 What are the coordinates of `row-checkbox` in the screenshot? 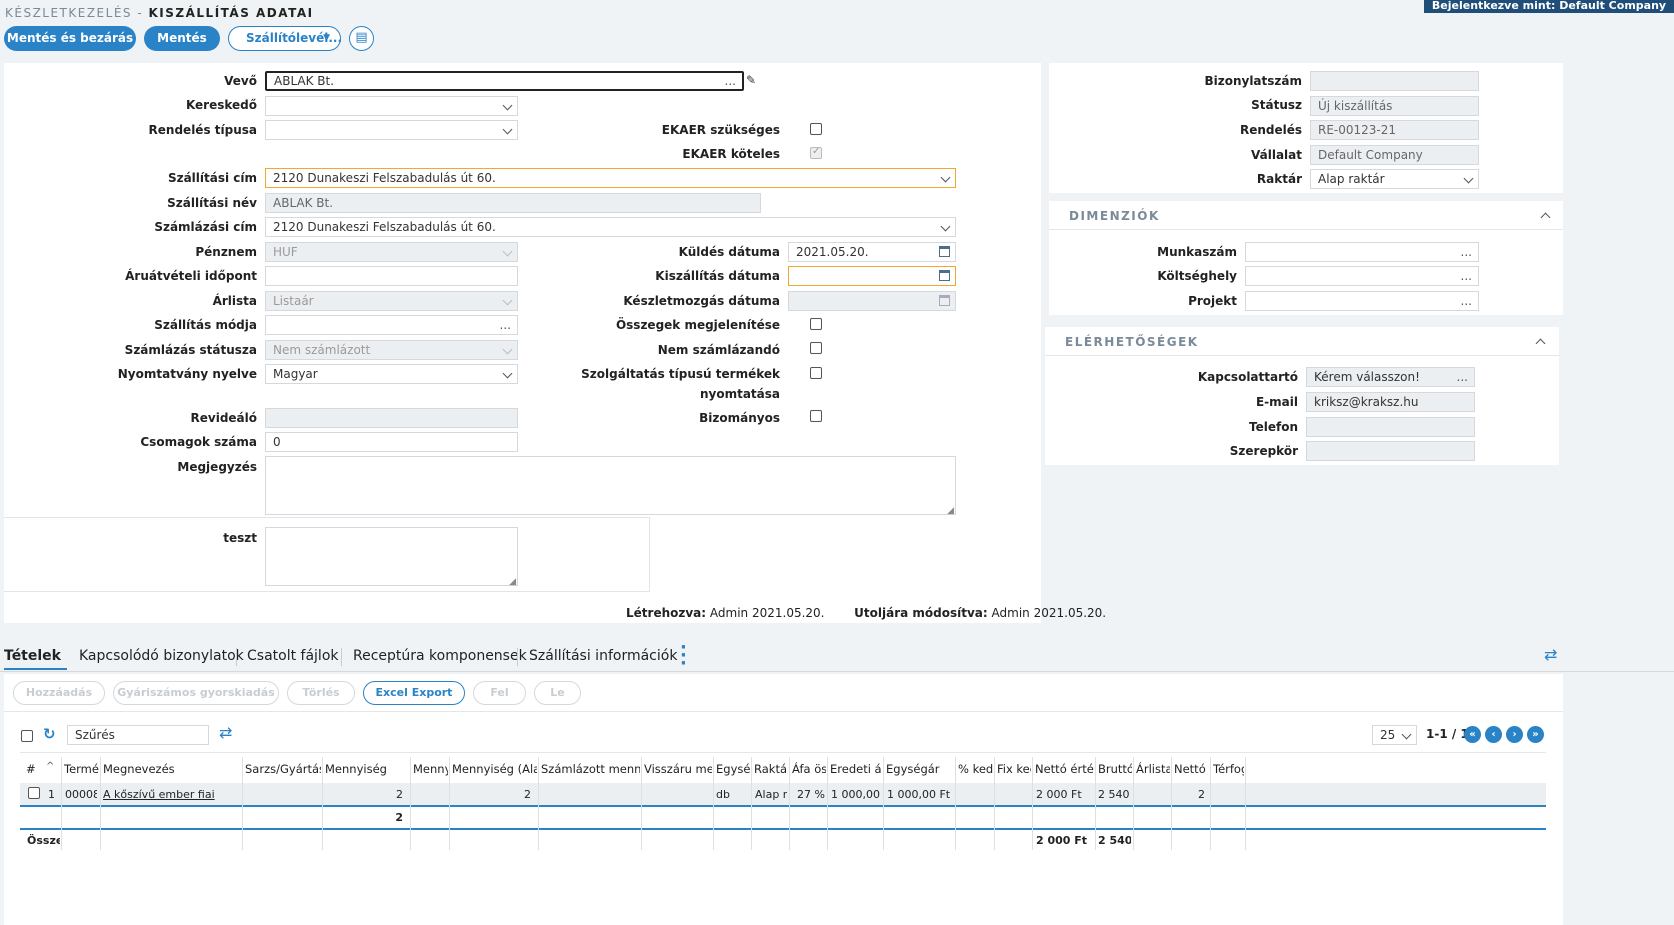 It's located at (34, 793).